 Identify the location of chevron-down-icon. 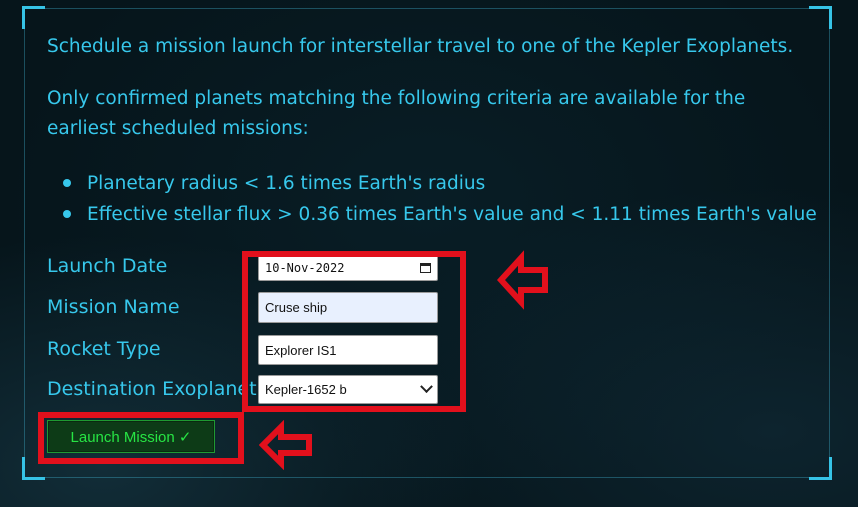
(426, 387).